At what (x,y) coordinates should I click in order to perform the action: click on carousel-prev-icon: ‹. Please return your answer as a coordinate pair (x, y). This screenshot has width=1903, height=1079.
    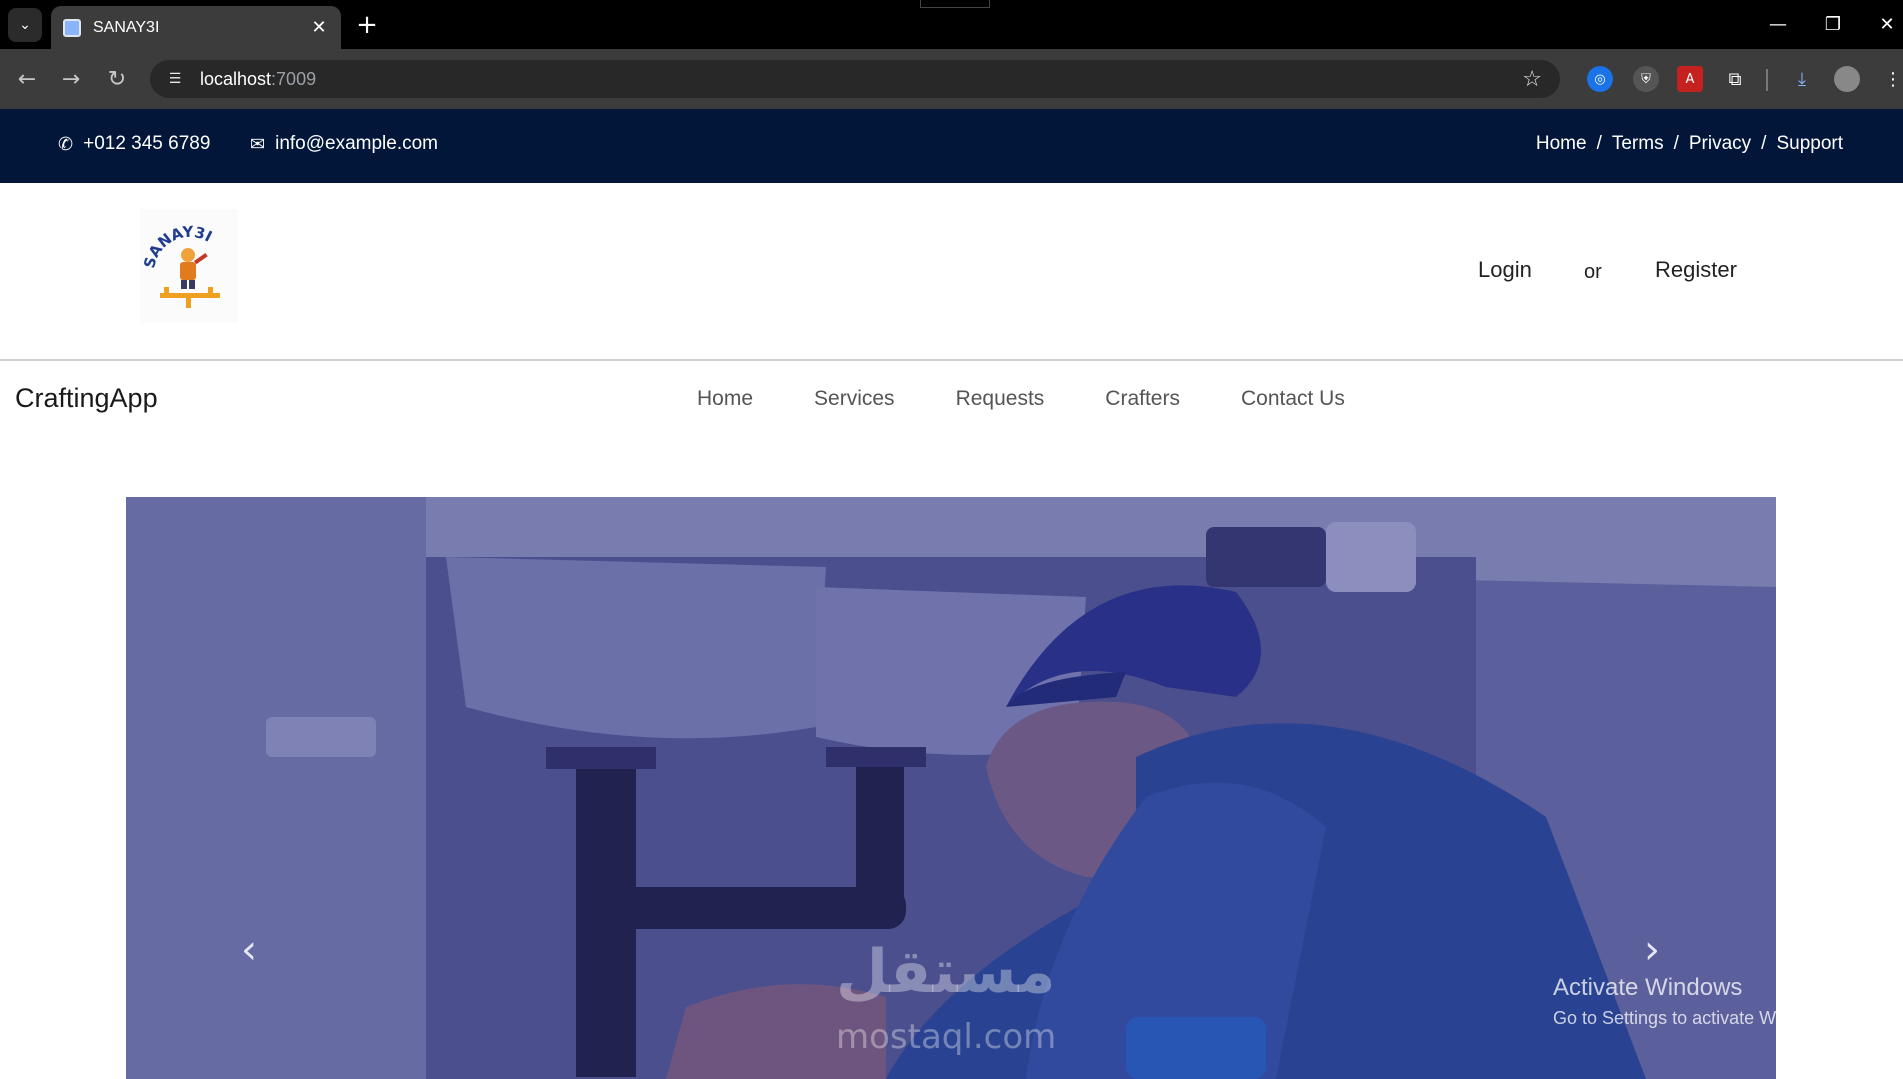
    Looking at the image, I should click on (249, 950).